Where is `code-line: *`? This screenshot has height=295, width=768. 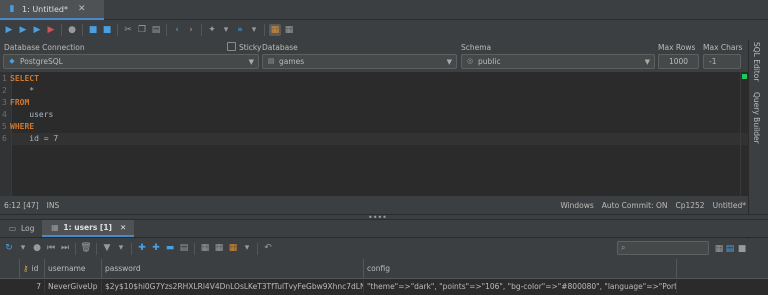 code-line: * is located at coordinates (22, 90).